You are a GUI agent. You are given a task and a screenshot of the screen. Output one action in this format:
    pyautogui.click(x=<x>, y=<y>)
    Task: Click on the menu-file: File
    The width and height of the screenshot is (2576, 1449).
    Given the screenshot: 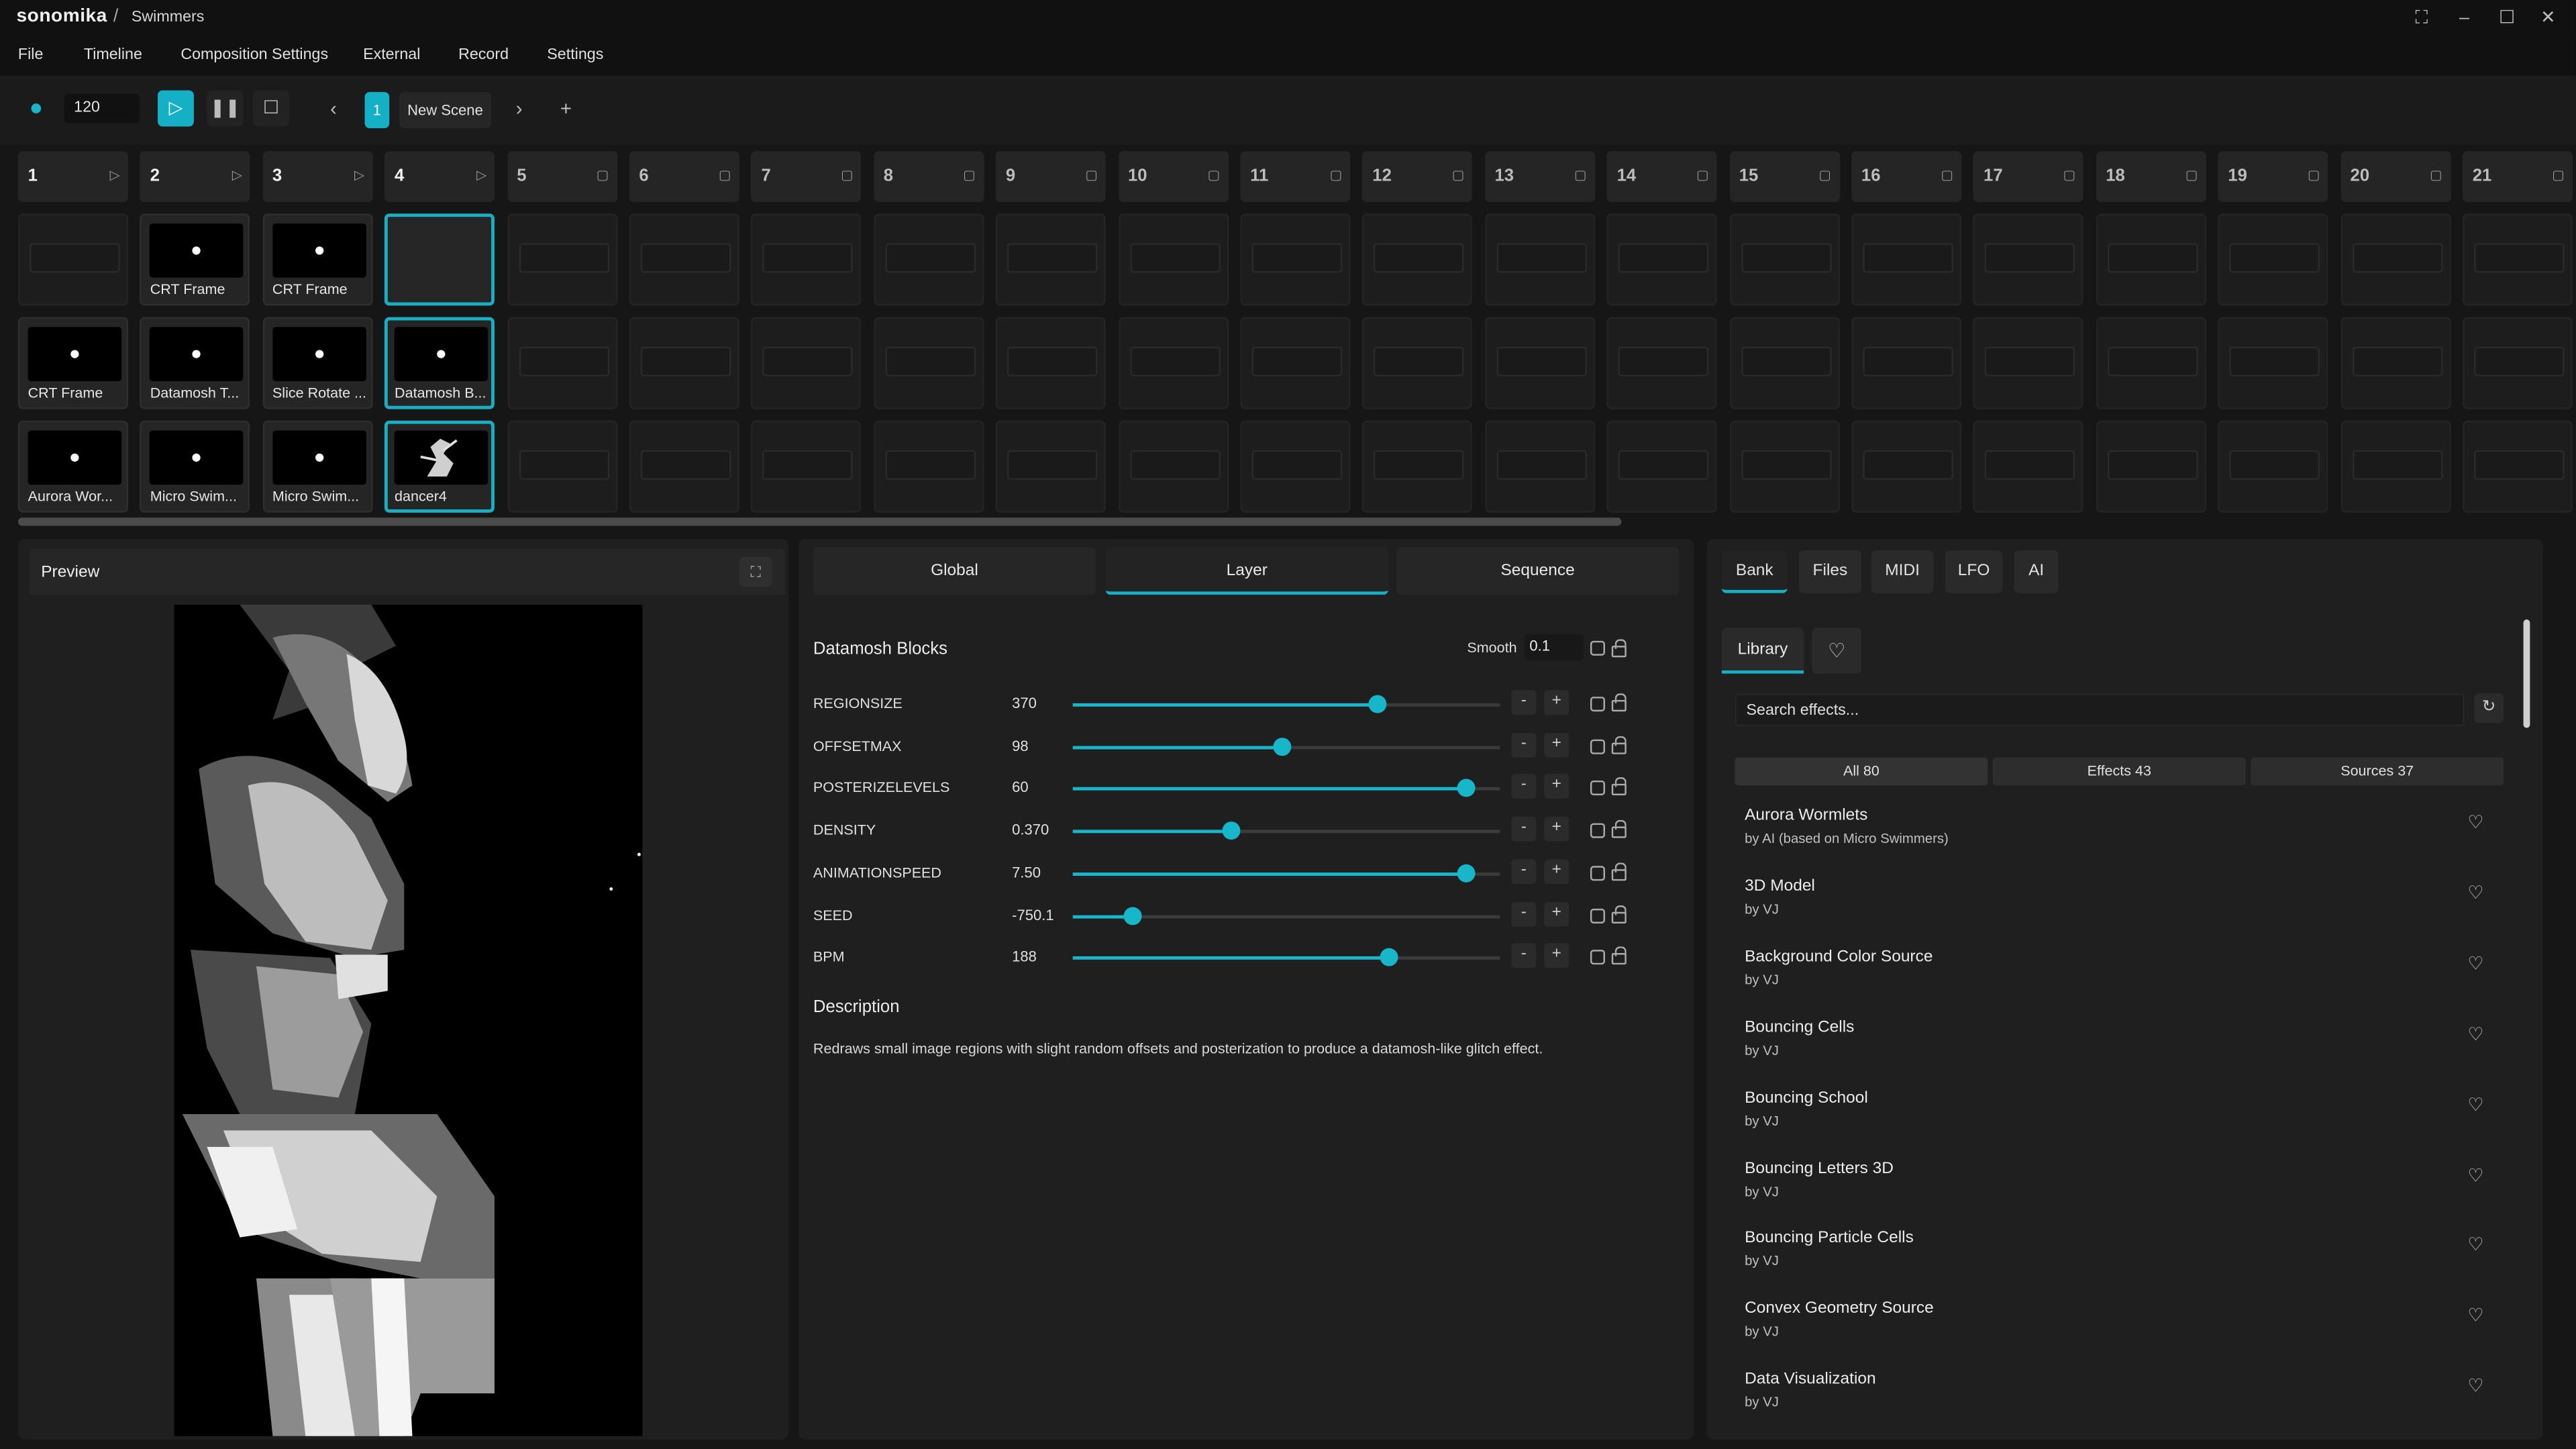 What is the action you would take?
    pyautogui.click(x=30, y=55)
    